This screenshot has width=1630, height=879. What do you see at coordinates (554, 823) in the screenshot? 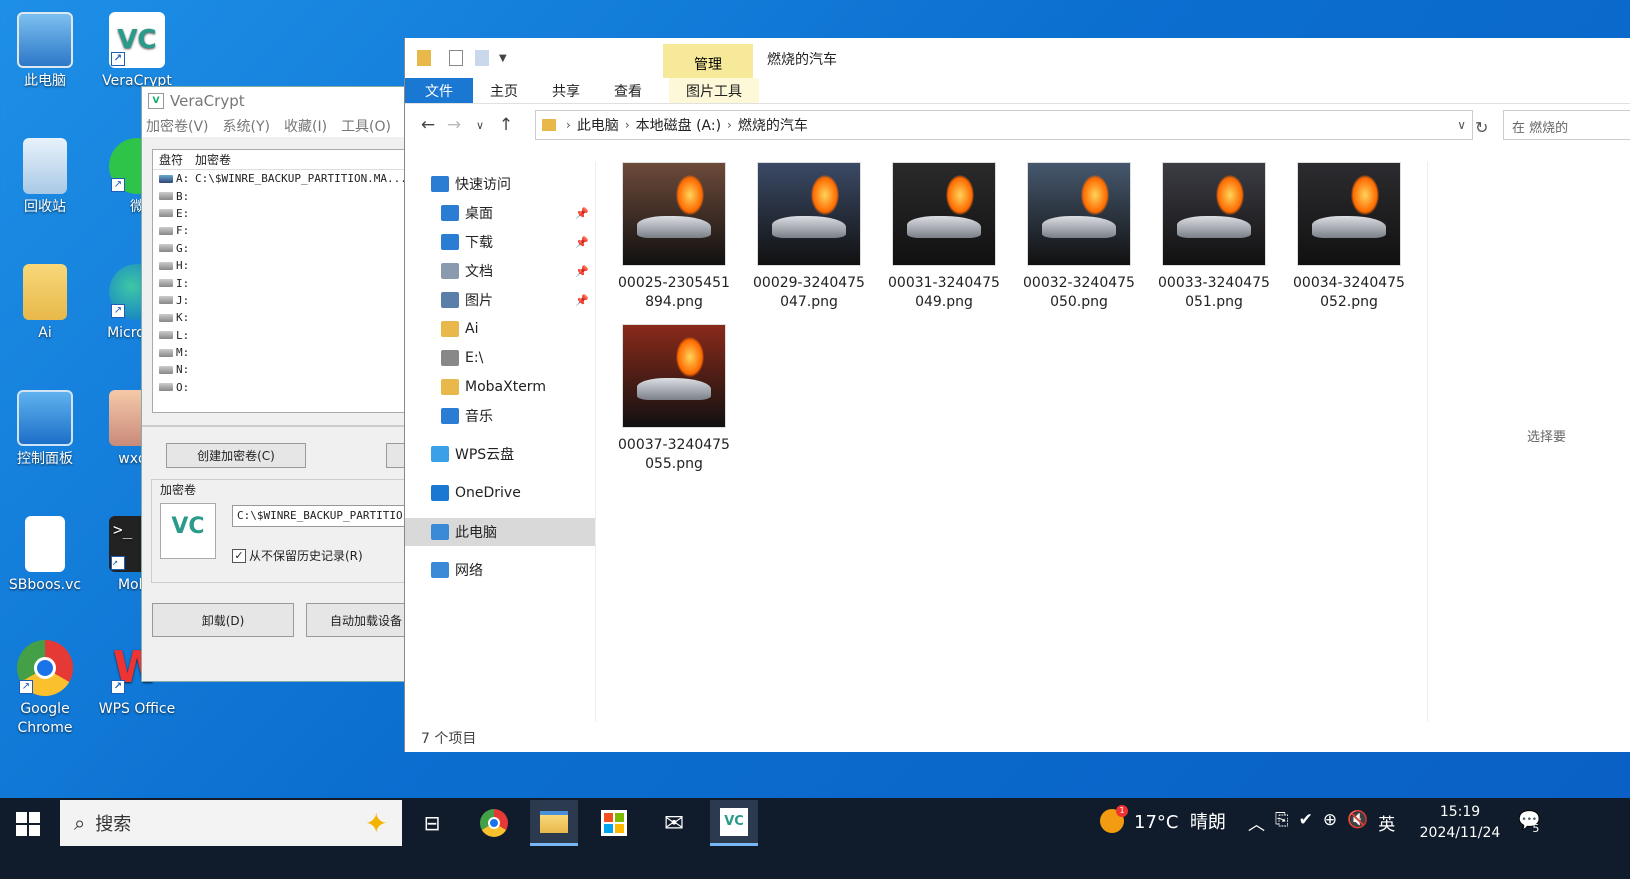
I see `file-explorer-taskbar-icon` at bounding box center [554, 823].